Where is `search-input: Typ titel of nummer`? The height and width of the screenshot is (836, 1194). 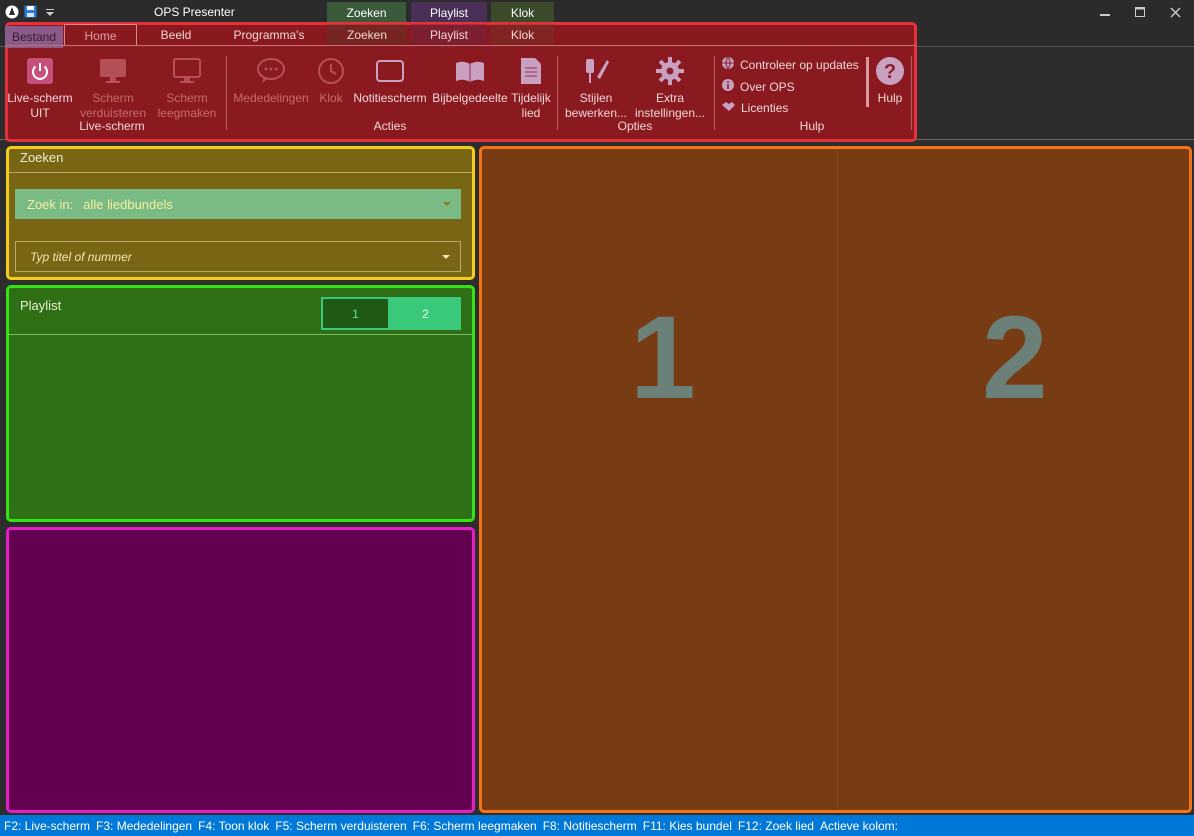
search-input: Typ titel of nummer is located at coordinates (238, 256).